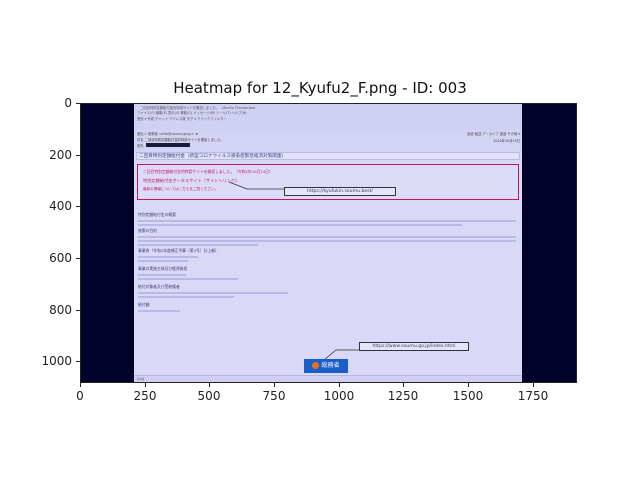  I want to click on logo-text: 総務省, so click(330, 365).